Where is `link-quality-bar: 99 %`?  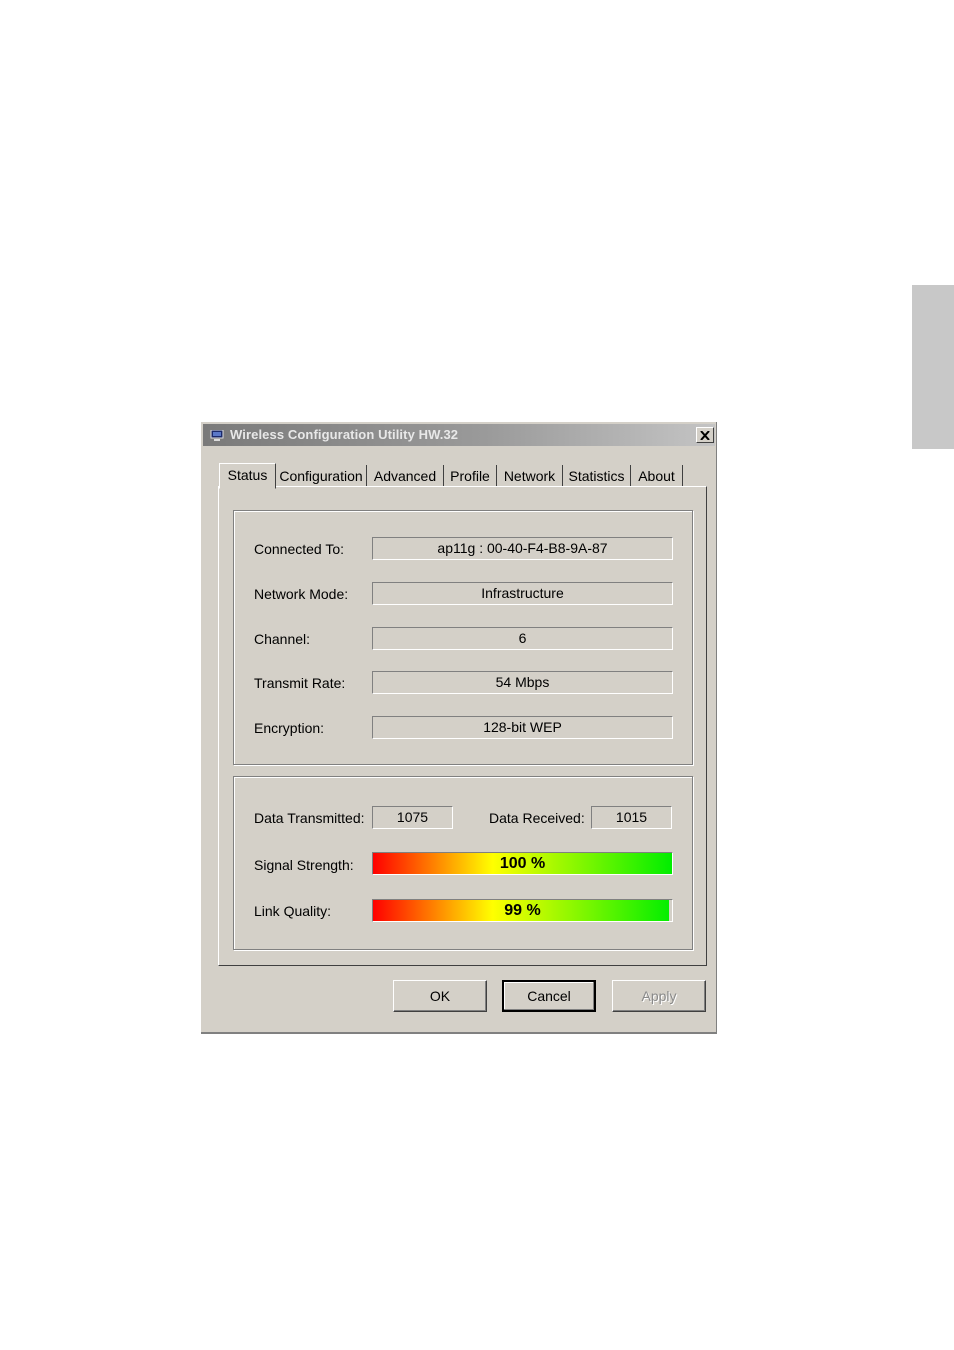 link-quality-bar: 99 % is located at coordinates (522, 910).